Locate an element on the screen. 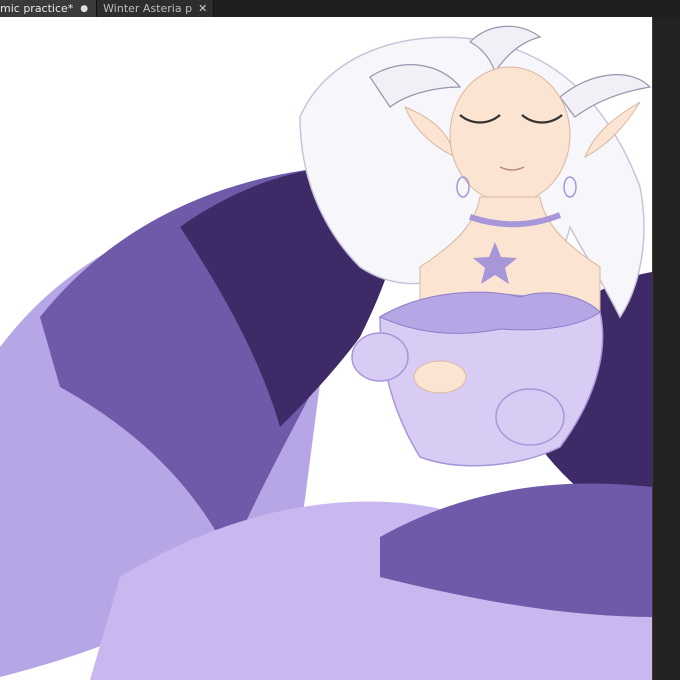 The image size is (680, 680). right-horn is located at coordinates (605, 96).